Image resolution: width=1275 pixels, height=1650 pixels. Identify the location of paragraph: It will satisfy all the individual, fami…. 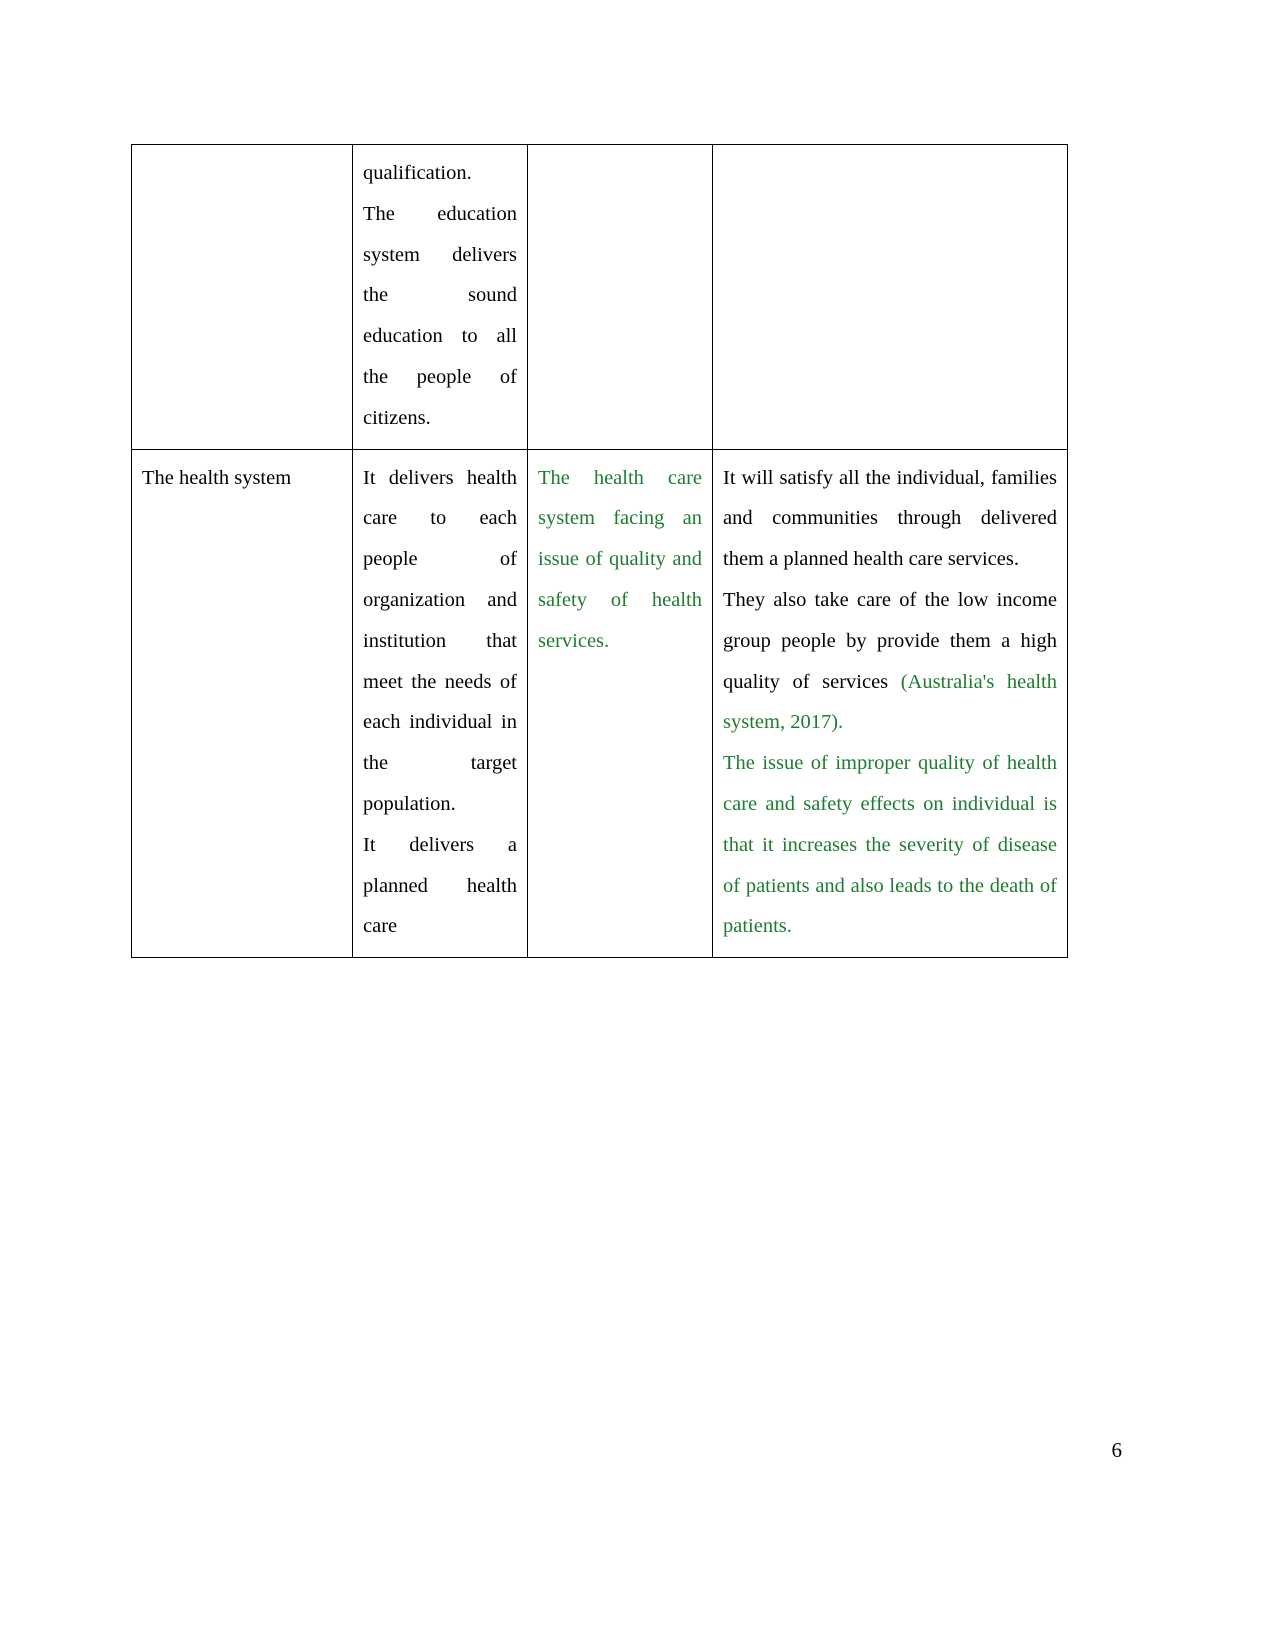
(890, 519).